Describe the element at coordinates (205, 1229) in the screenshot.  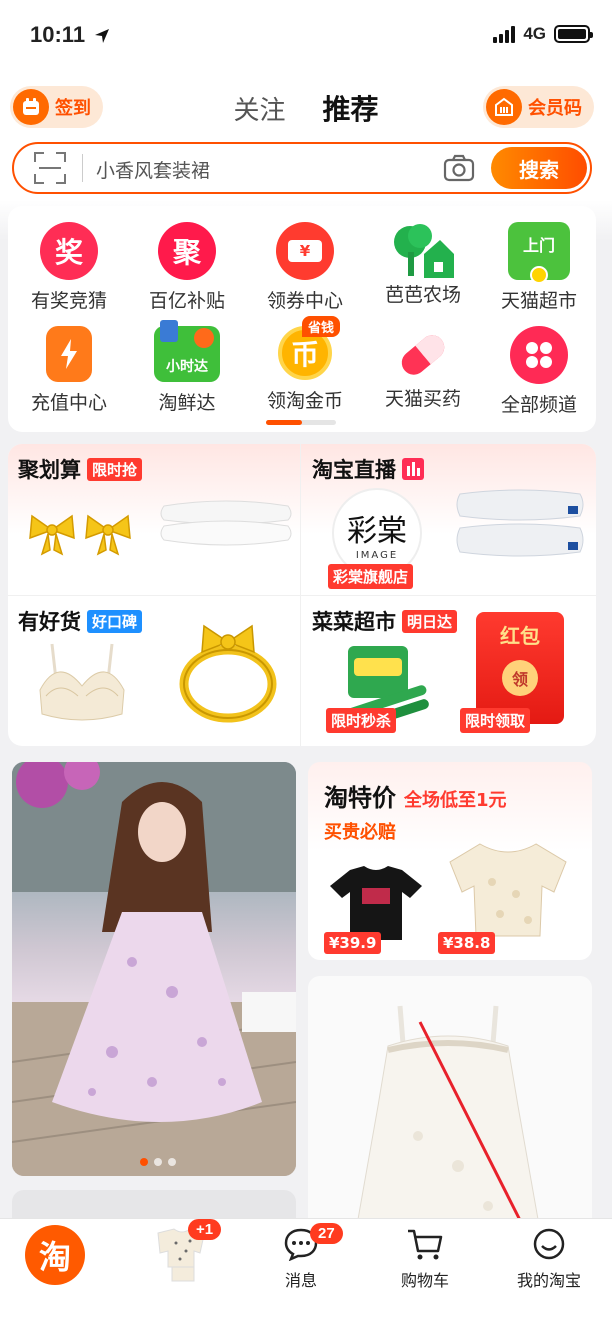
I see `cart-add-badge: +1` at that location.